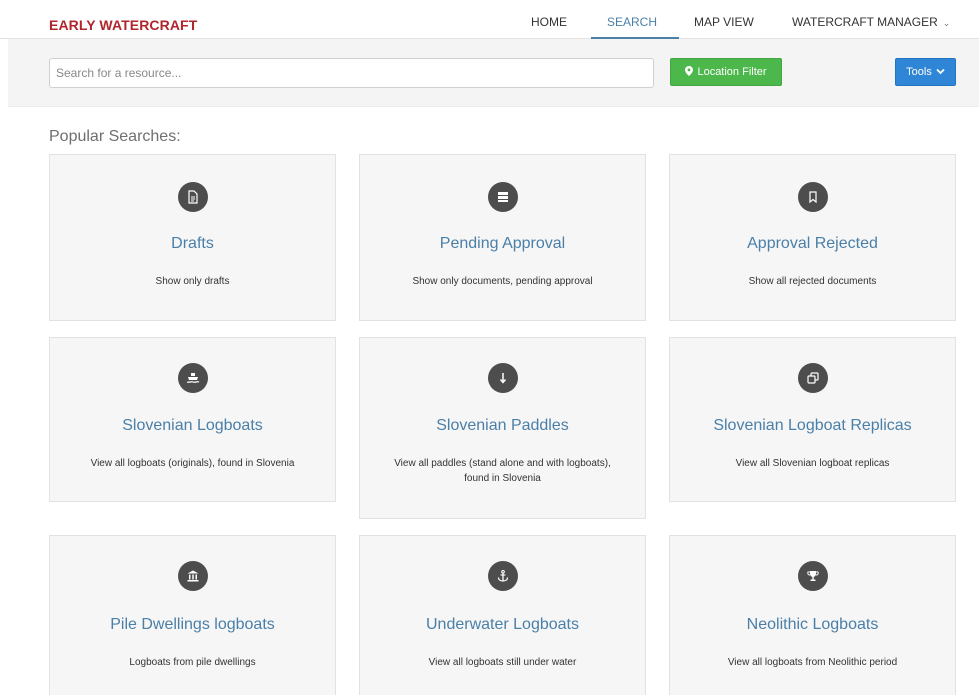 The image size is (979, 695). What do you see at coordinates (812, 624) in the screenshot?
I see `card-title: Neolithic Logboats` at bounding box center [812, 624].